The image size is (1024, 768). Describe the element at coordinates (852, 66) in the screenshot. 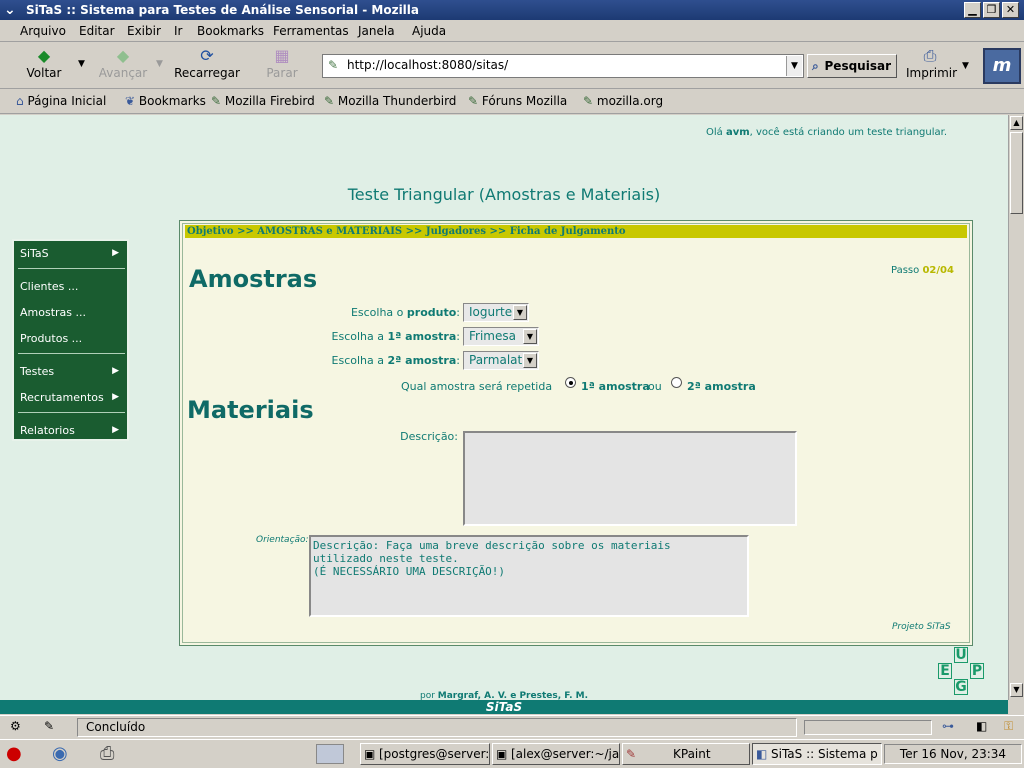

I see `search-button: ⌕ Pesquisar` at that location.